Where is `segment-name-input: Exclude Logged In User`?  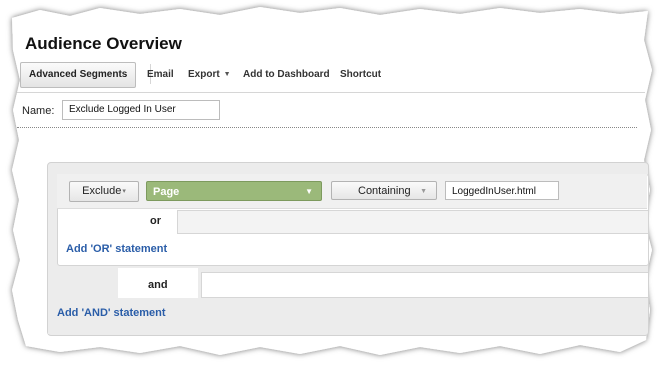 segment-name-input: Exclude Logged In User is located at coordinates (141, 110).